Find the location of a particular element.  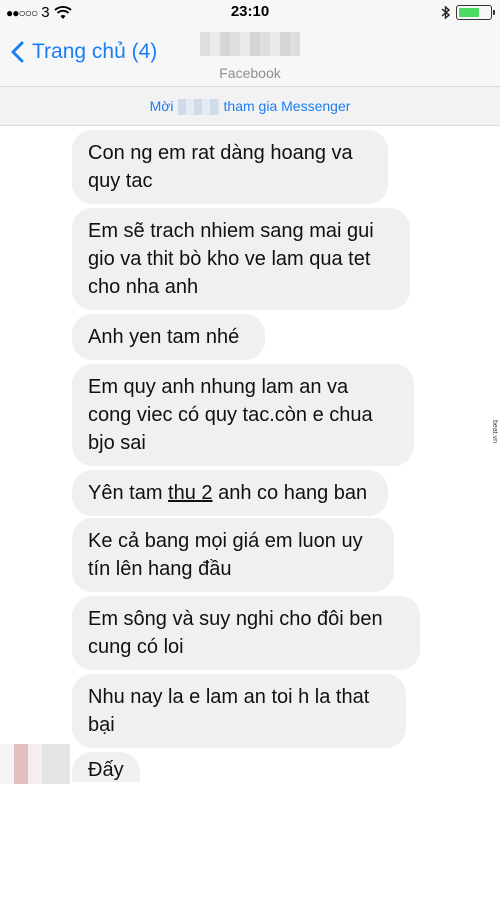

message-bubble: Đấy is located at coordinates (106, 767).